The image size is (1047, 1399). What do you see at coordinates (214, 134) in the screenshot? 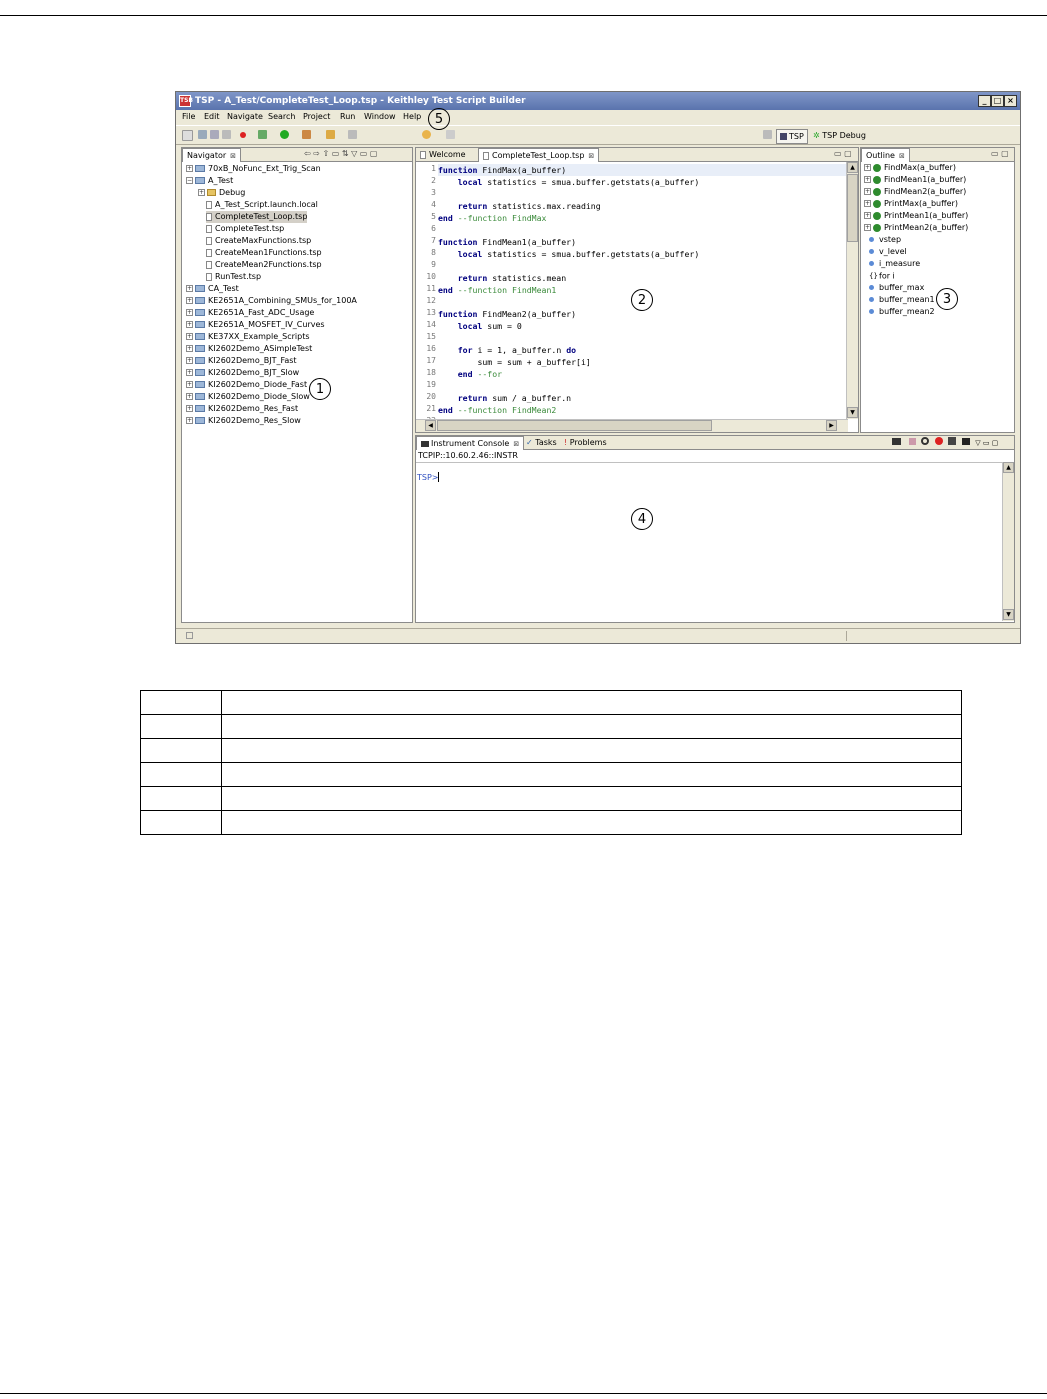
I see `save-all-icon` at bounding box center [214, 134].